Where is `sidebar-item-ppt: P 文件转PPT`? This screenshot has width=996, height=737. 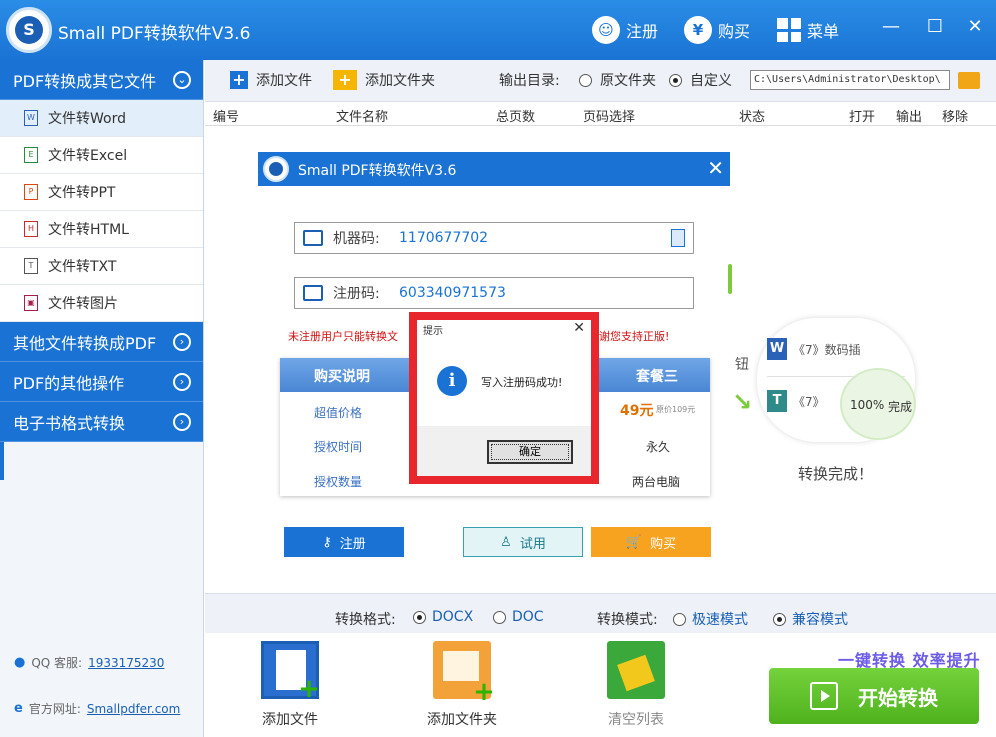
sidebar-item-ppt: P 文件转PPT is located at coordinates (101, 192).